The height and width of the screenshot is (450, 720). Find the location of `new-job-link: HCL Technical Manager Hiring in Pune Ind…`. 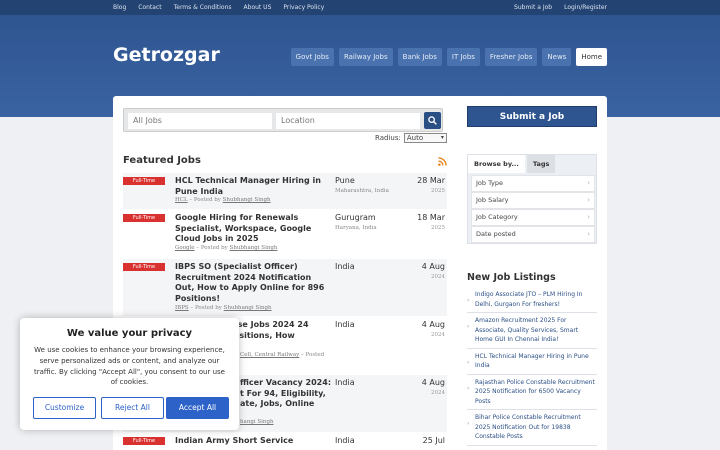

new-job-link: HCL Technical Manager Hiring in Pune Ind… is located at coordinates (532, 361).